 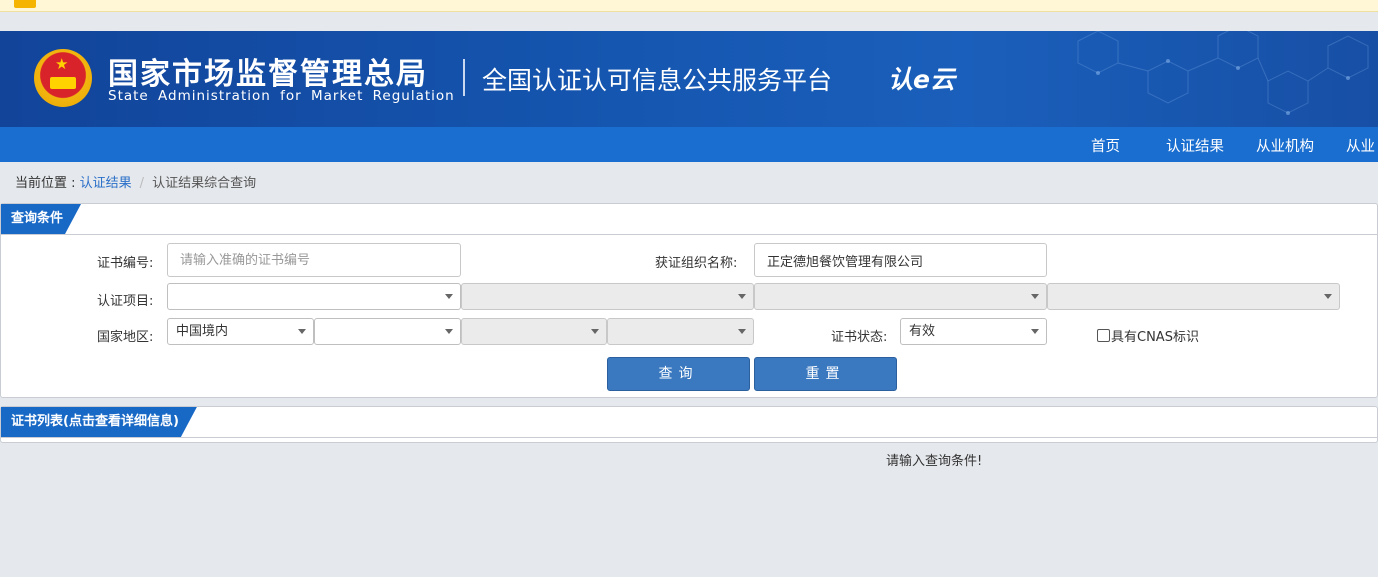 What do you see at coordinates (125, 337) in the screenshot?
I see `region-label: 国家地区:` at bounding box center [125, 337].